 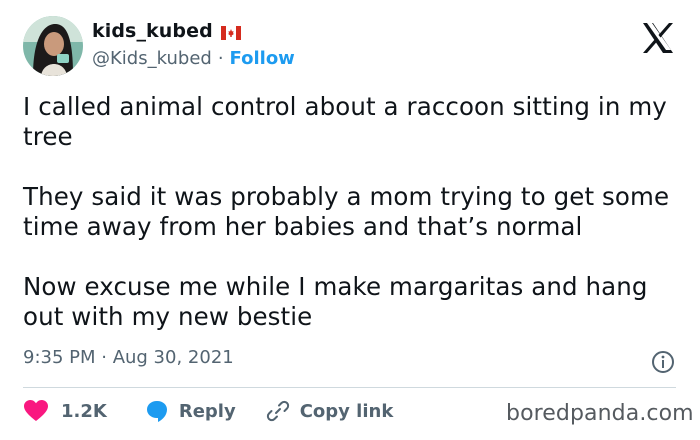 What do you see at coordinates (600, 413) in the screenshot?
I see `watermark: boredpanda.com` at bounding box center [600, 413].